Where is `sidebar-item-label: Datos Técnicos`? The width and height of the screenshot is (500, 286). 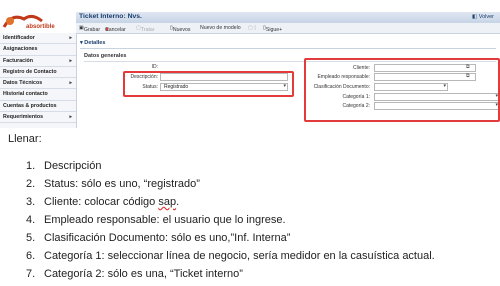
sidebar-item-label: Datos Técnicos is located at coordinates (23, 83).